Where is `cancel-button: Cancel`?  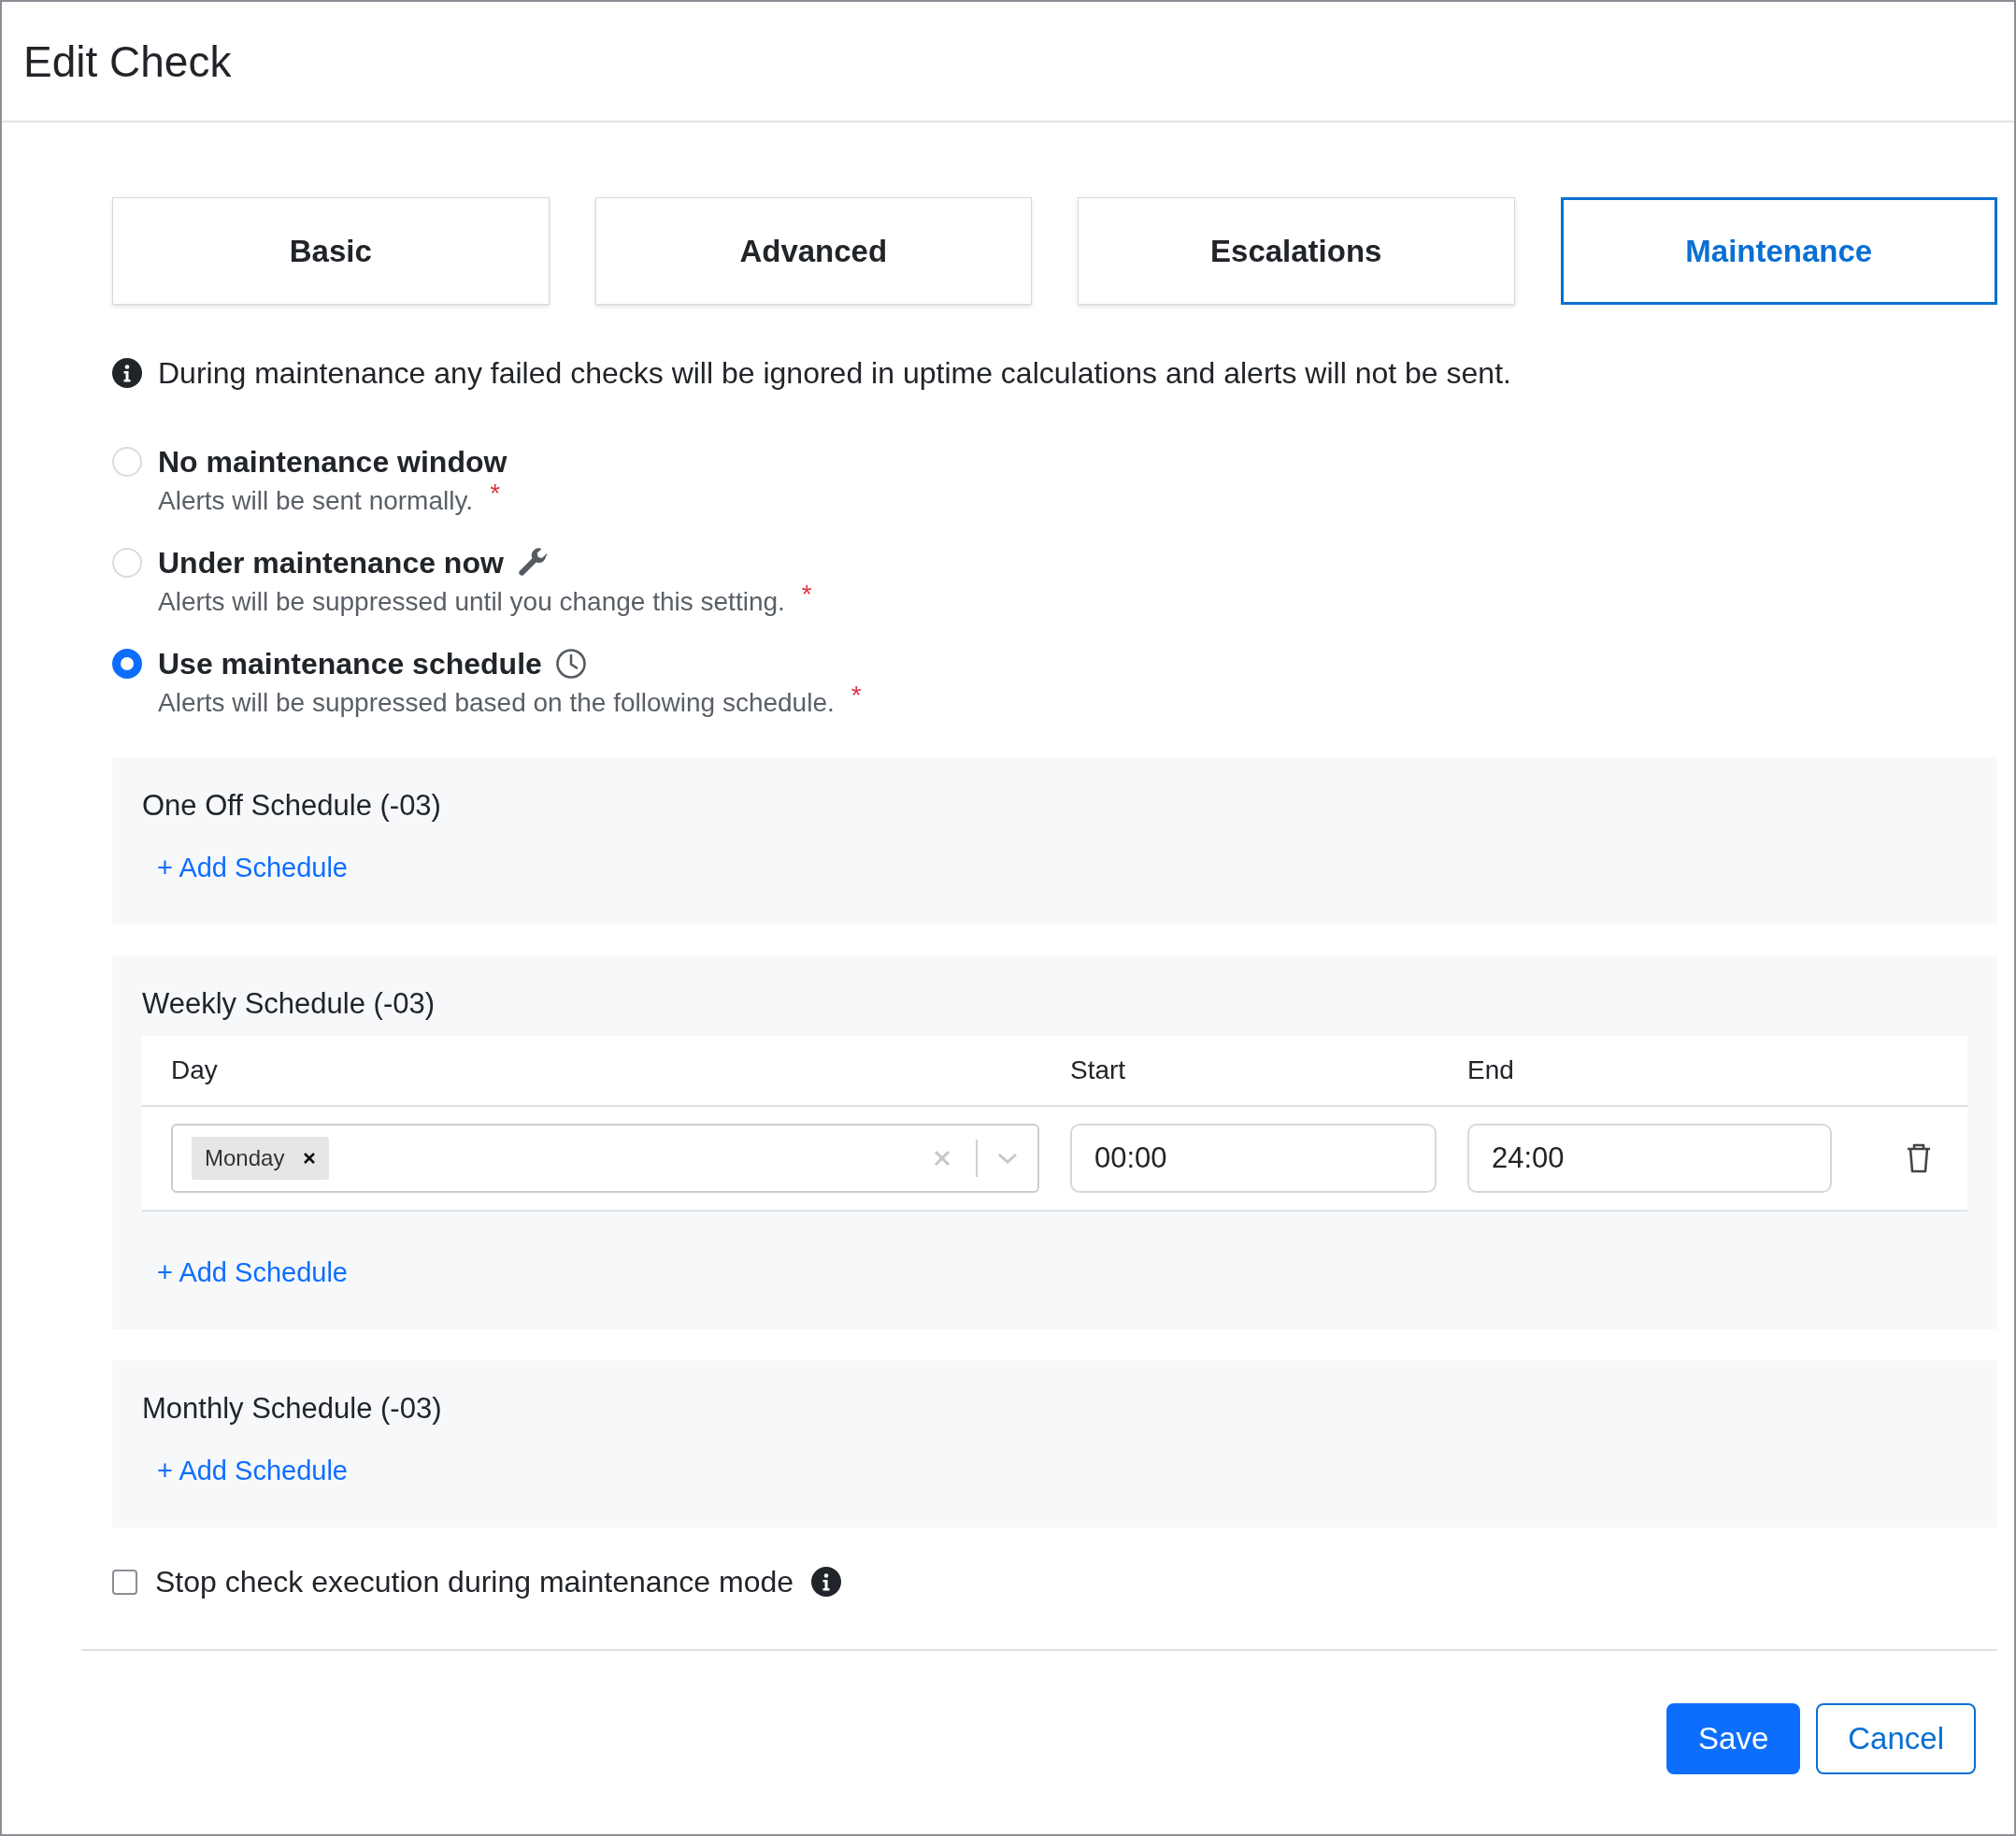
cancel-button: Cancel is located at coordinates (1896, 1739).